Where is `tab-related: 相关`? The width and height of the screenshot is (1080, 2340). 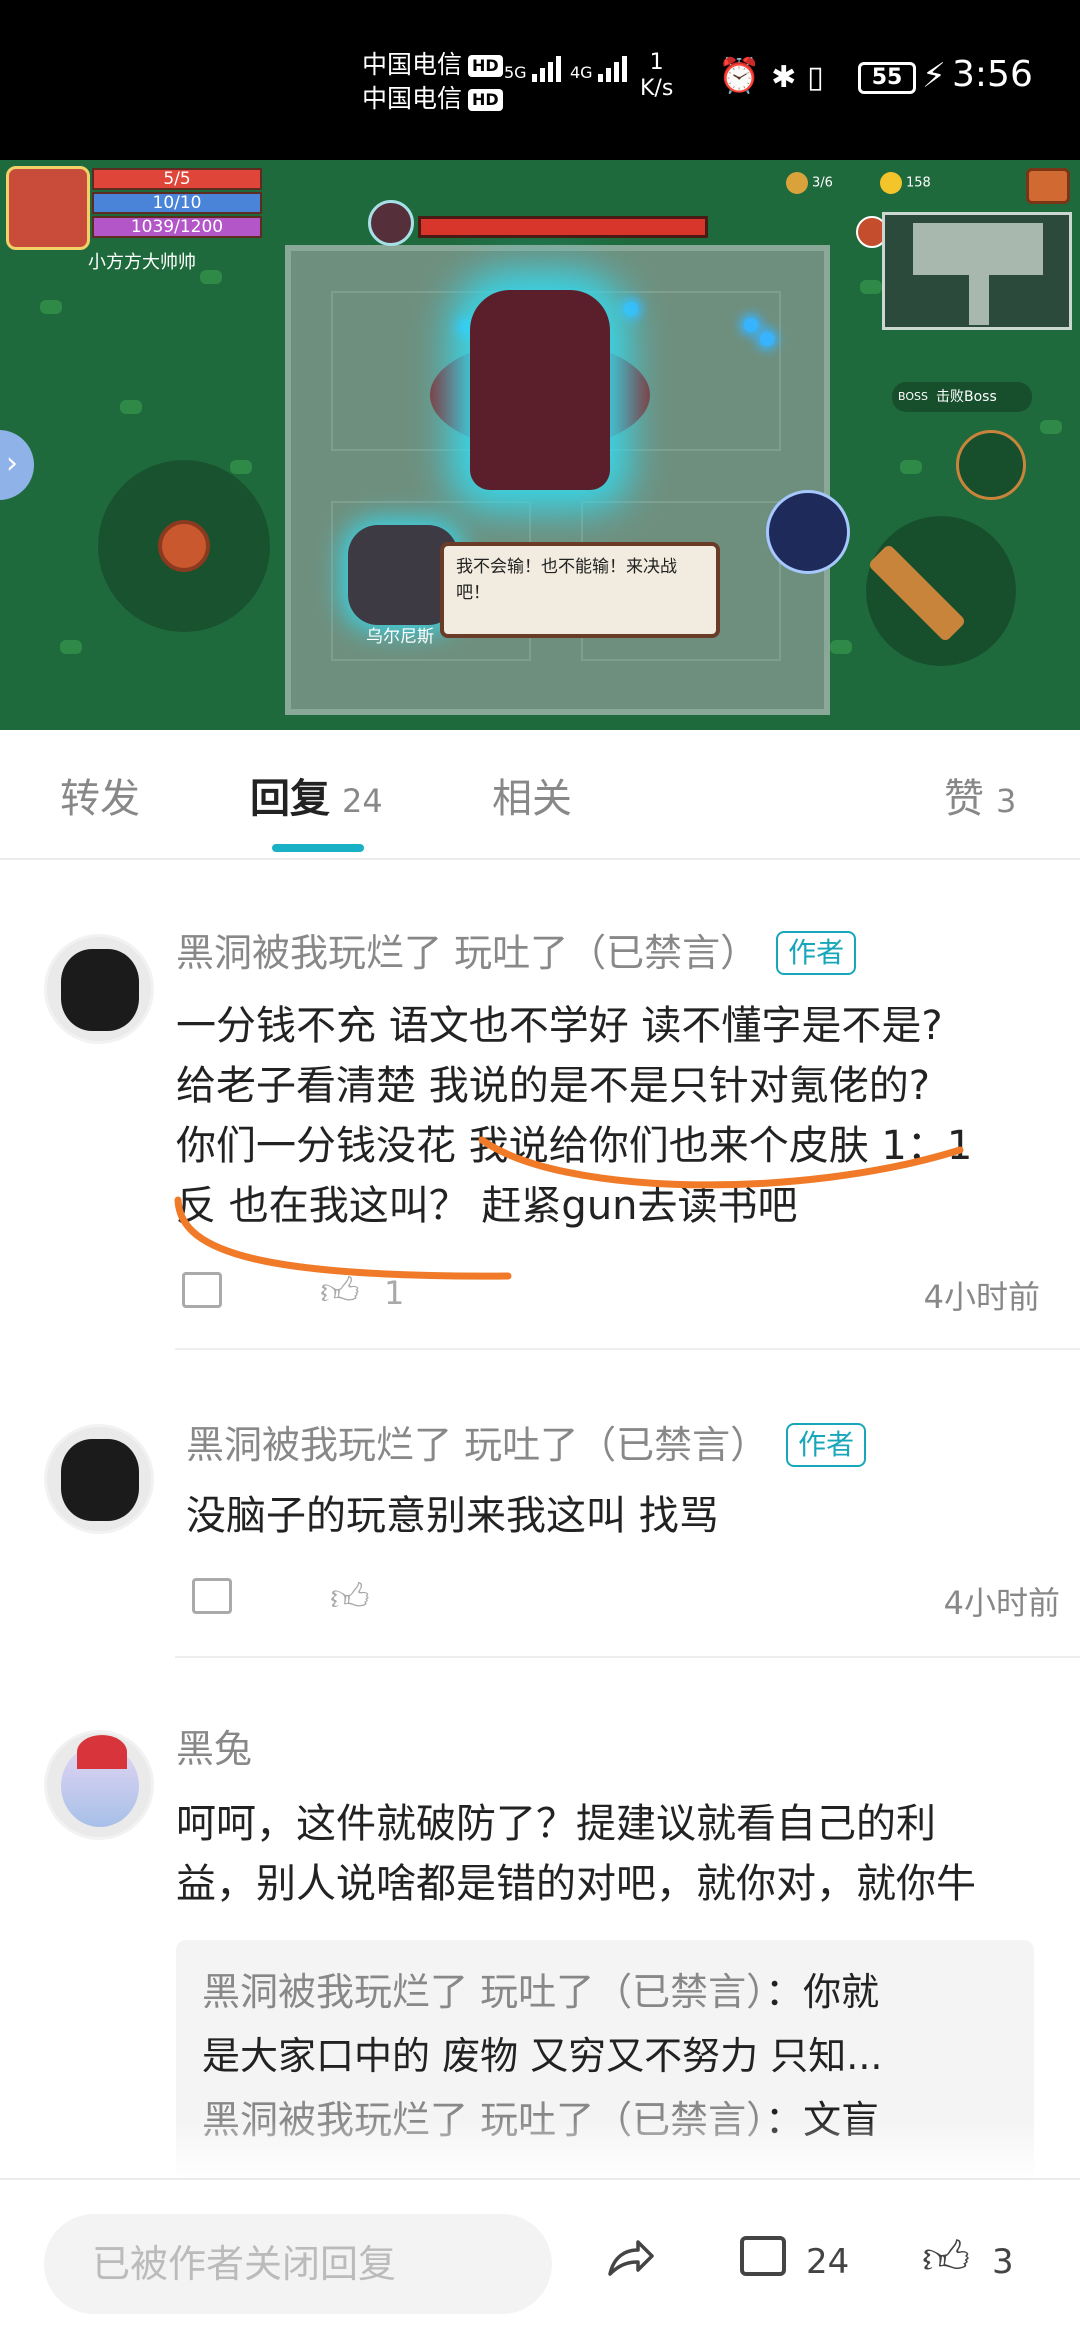
tab-related: 相关 is located at coordinates (532, 795).